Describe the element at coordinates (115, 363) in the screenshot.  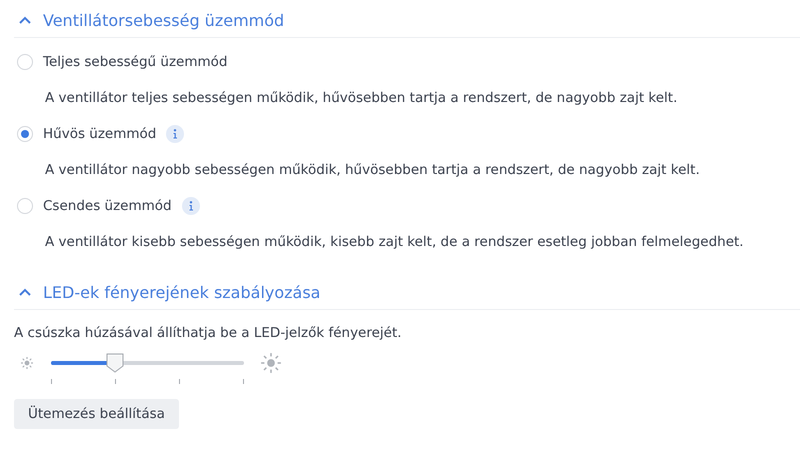
I see `slider-handle` at that location.